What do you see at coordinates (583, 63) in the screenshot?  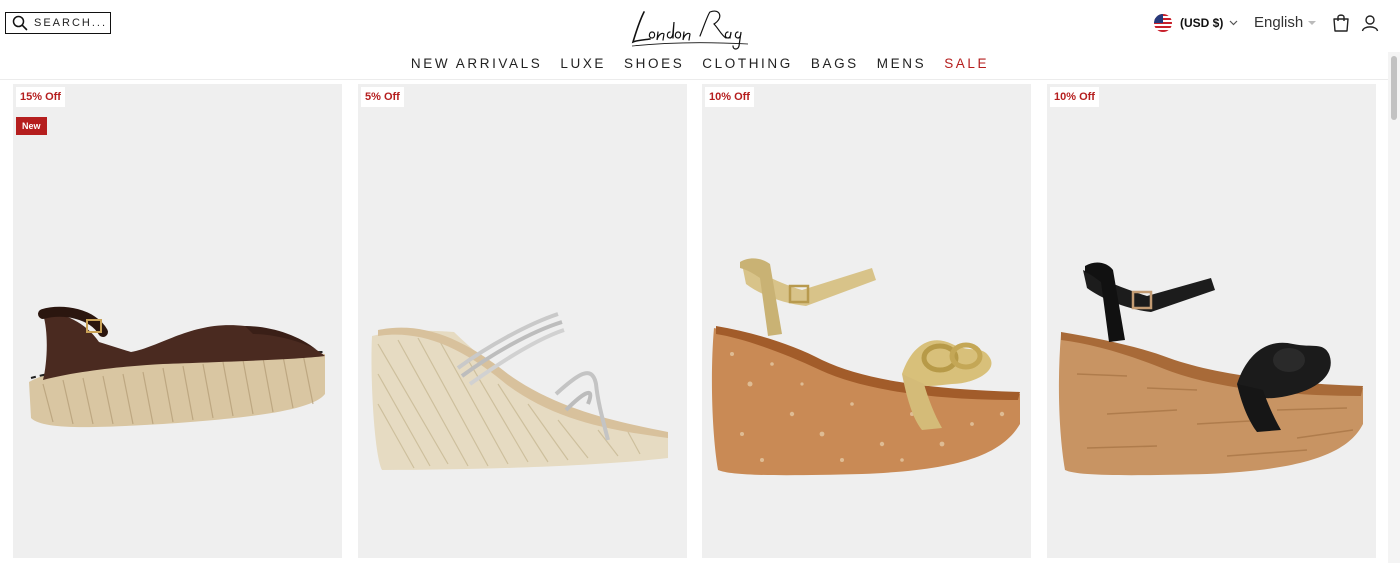 I see `nav-item-luxe: LUXE` at bounding box center [583, 63].